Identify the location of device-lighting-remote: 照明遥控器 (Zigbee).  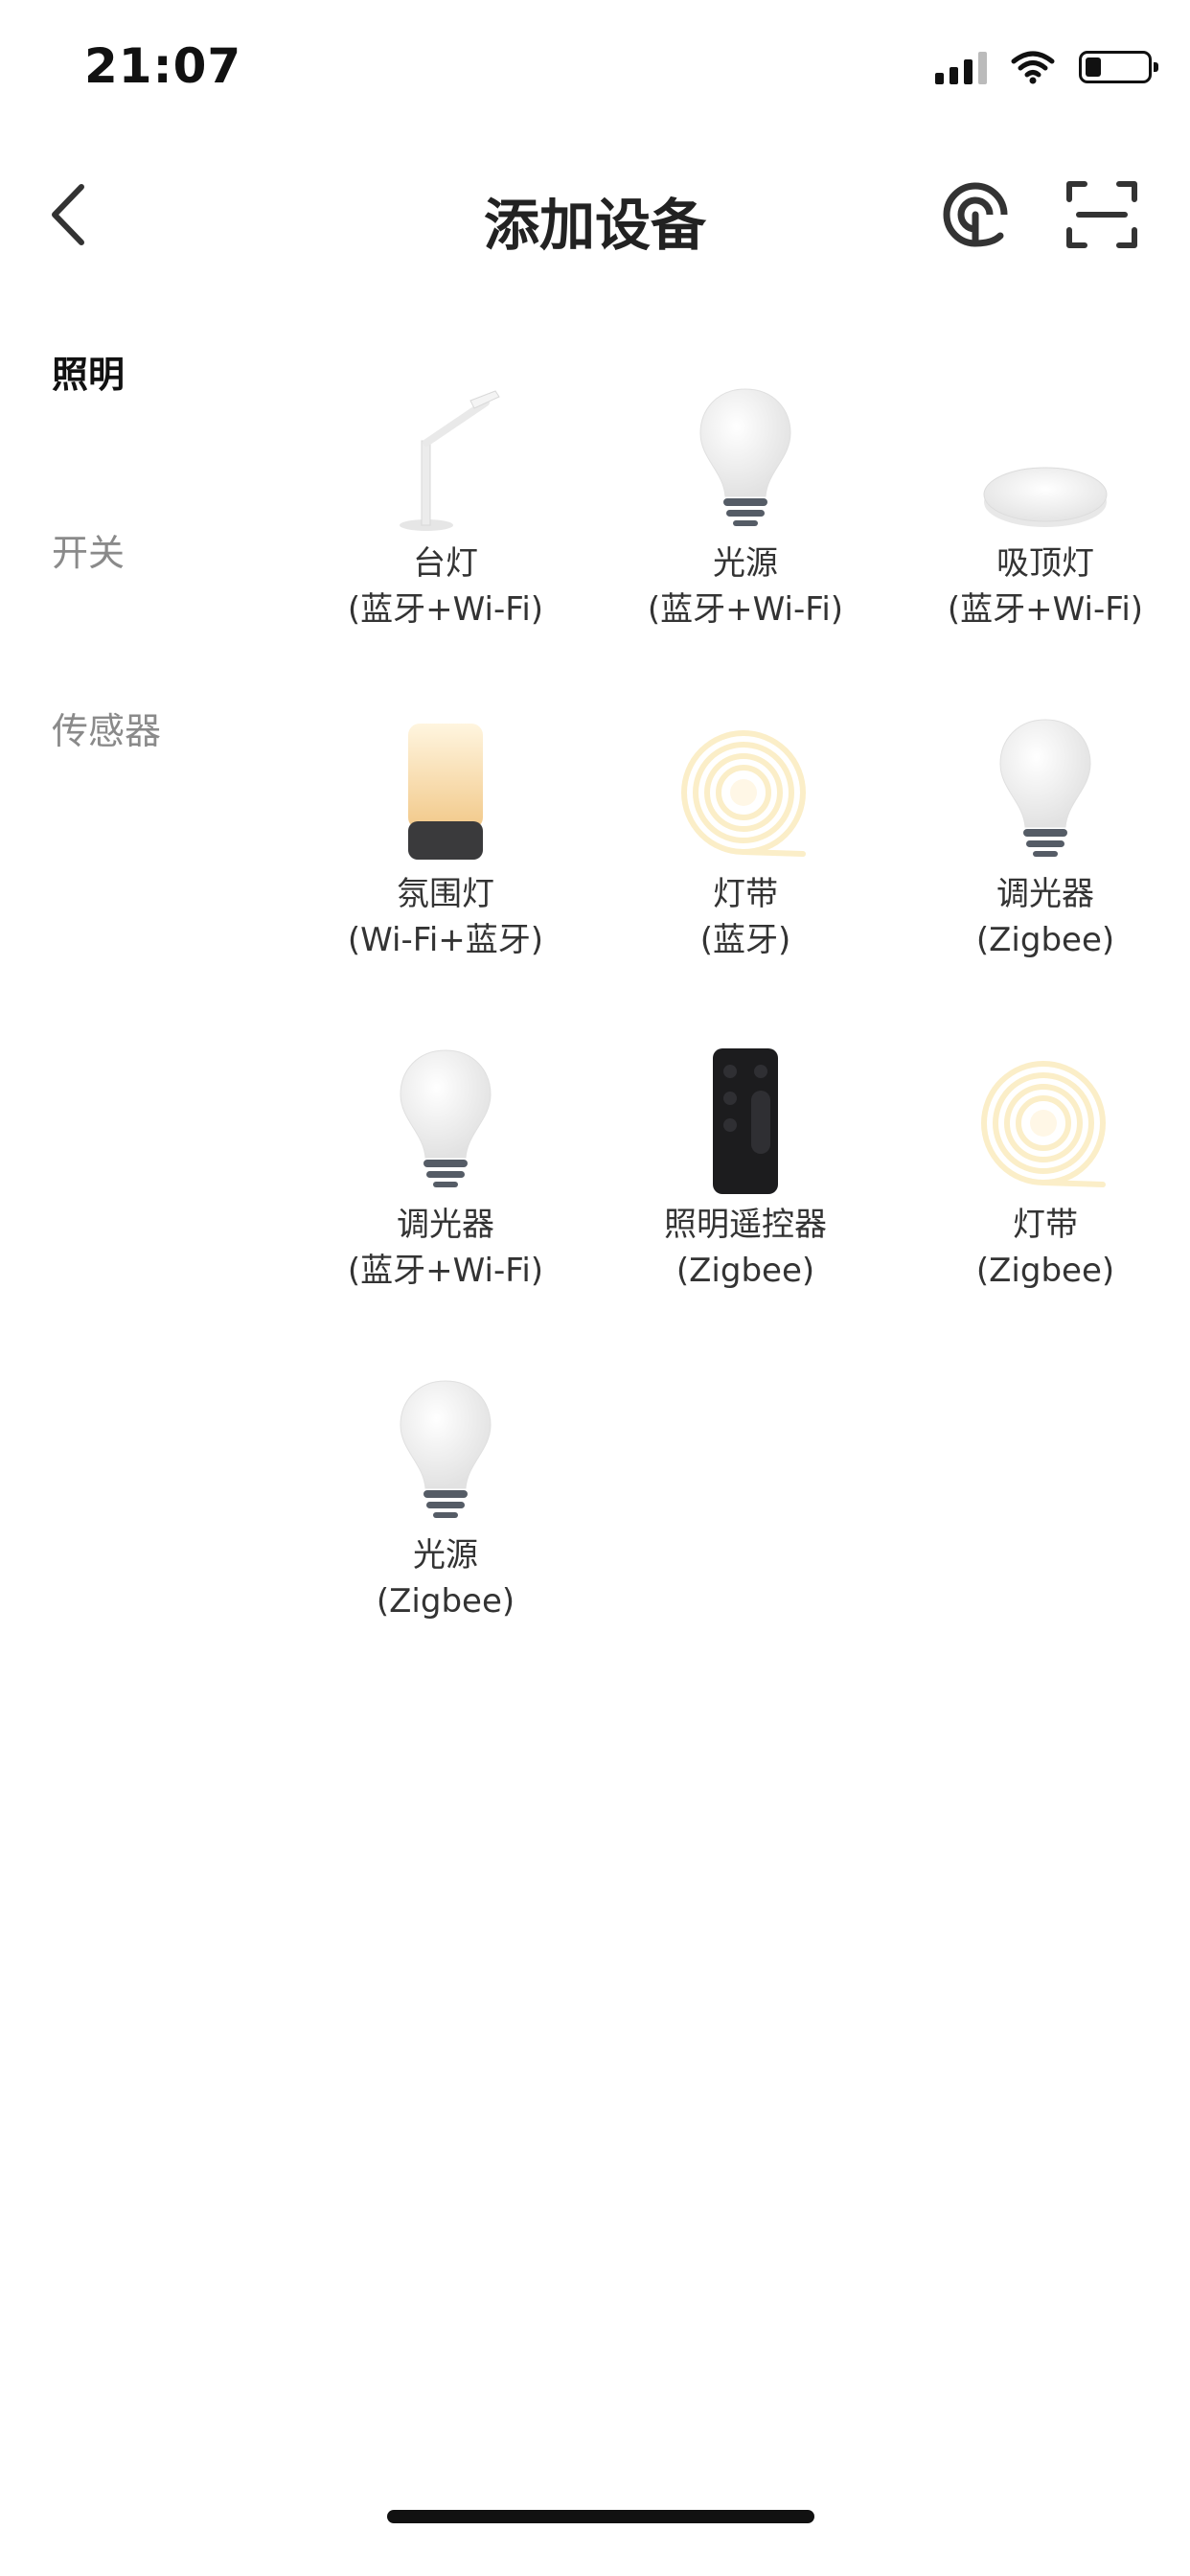
(746, 1193).